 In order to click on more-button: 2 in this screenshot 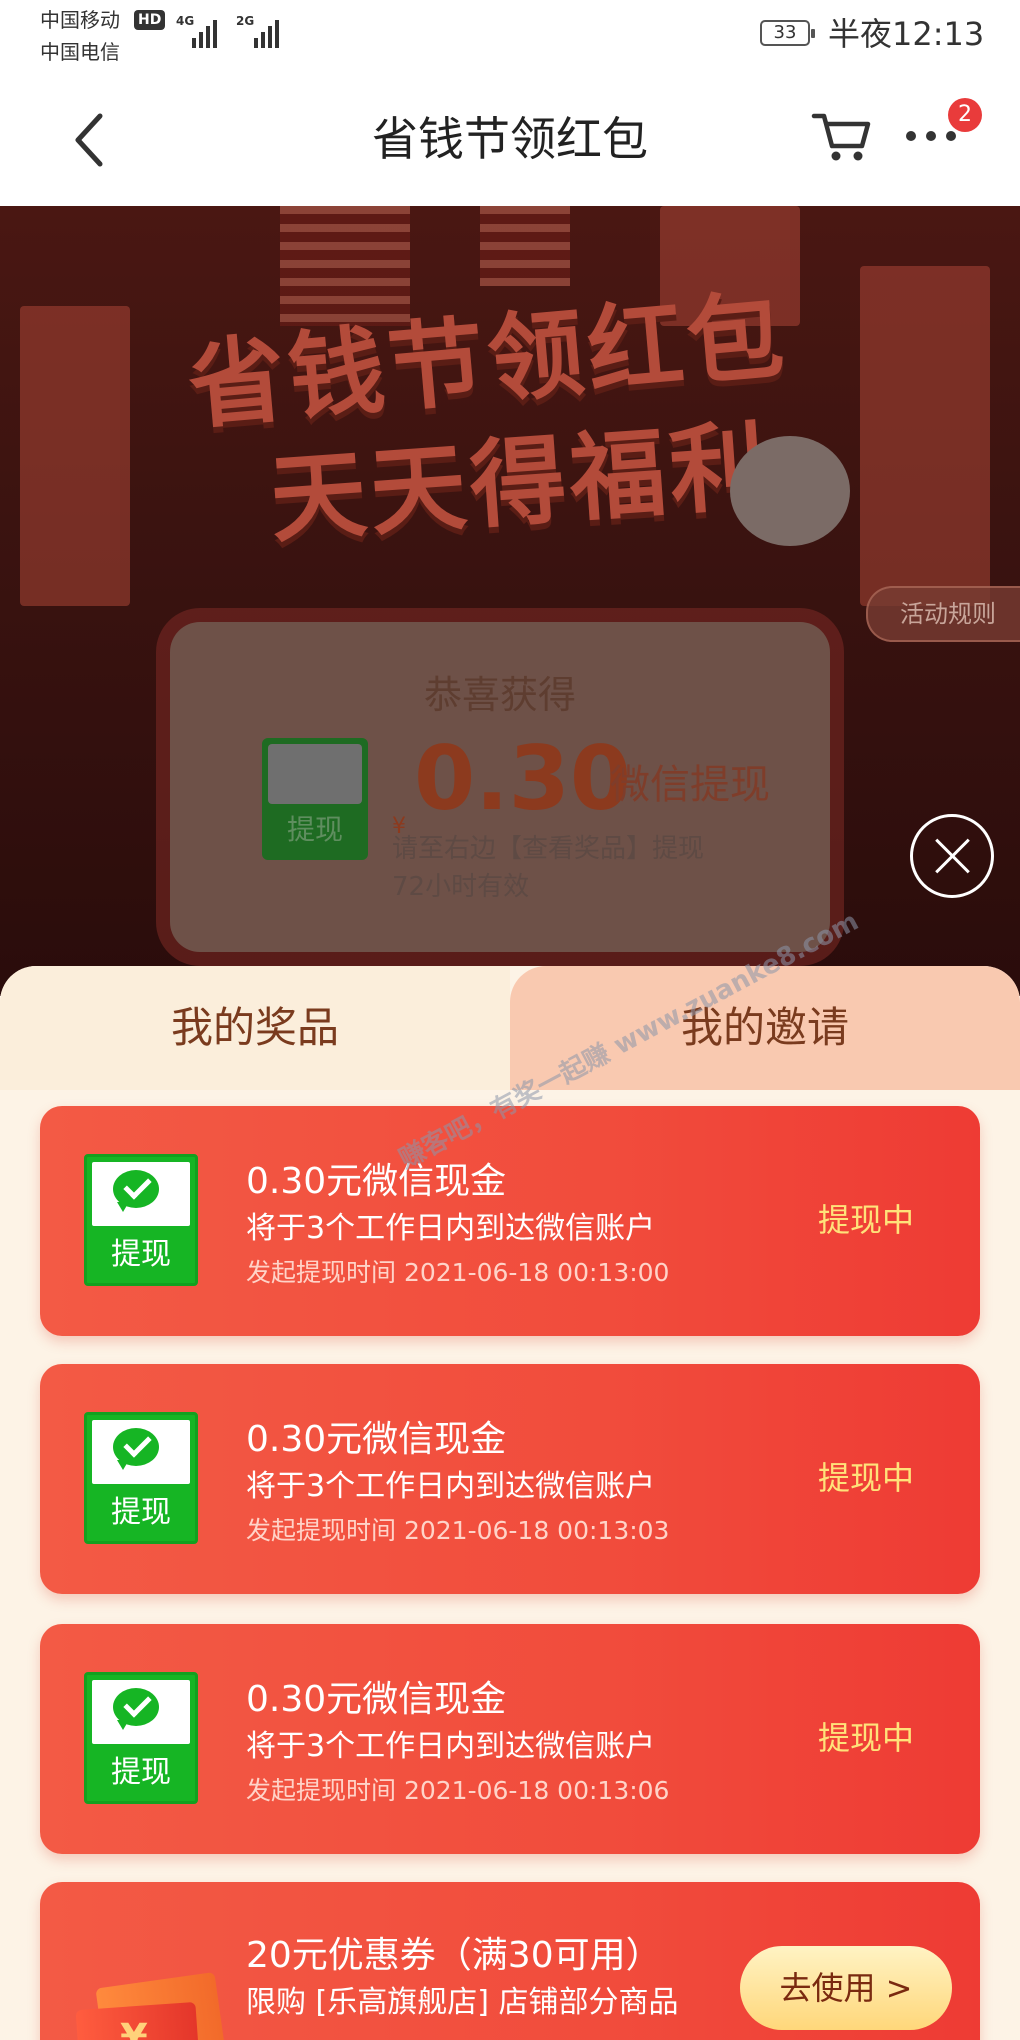, I will do `click(941, 133)`.